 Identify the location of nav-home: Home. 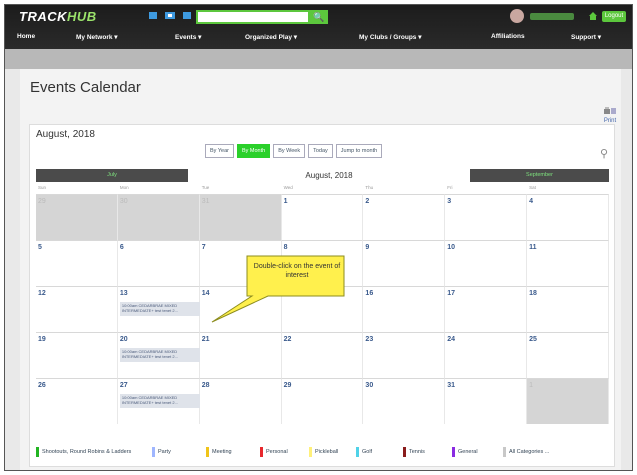
(26, 36).